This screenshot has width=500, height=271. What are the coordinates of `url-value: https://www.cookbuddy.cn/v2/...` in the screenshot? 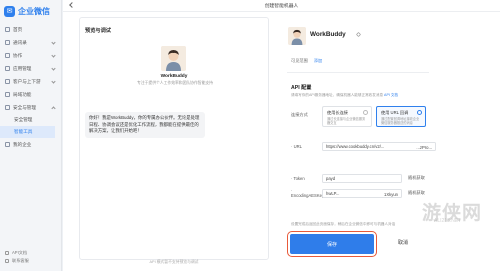 It's located at (355, 146).